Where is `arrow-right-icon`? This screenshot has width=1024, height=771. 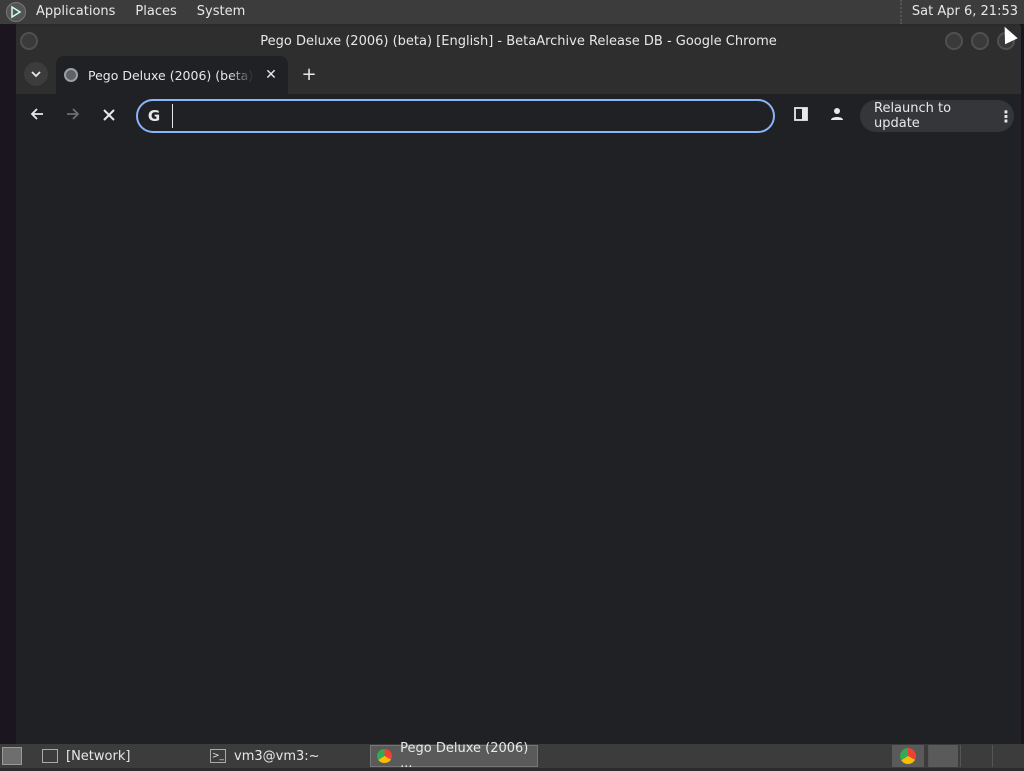 arrow-right-icon is located at coordinates (73, 114).